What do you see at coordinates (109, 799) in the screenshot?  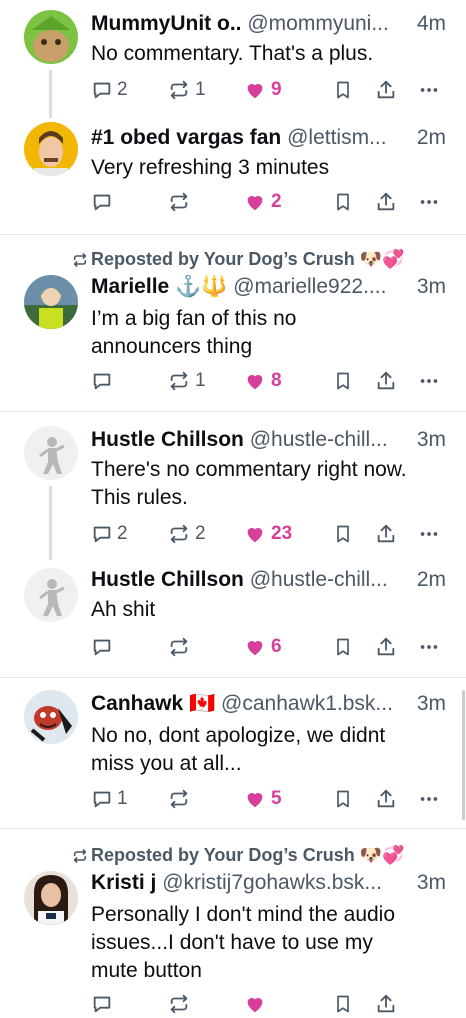 I see `reply-button: 1` at bounding box center [109, 799].